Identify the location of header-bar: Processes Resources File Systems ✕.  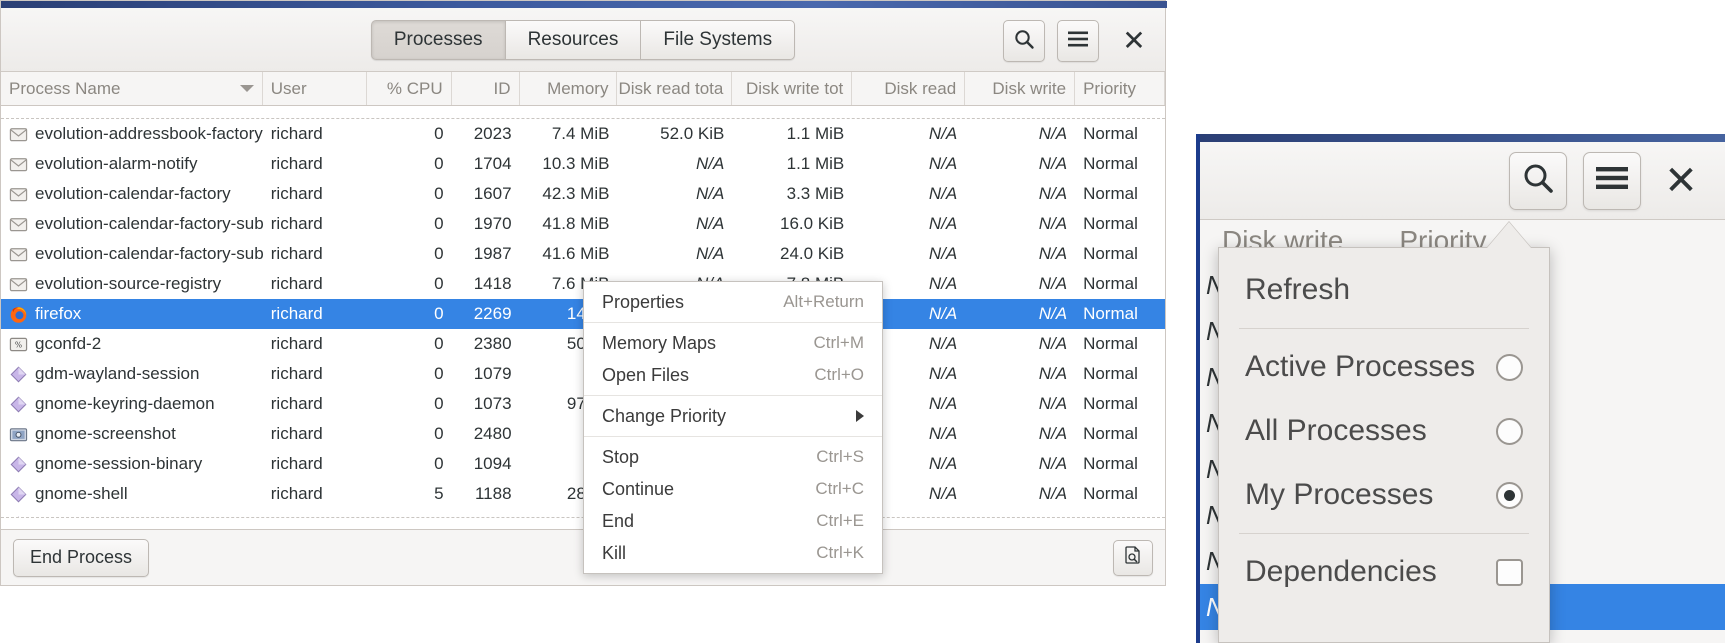
(583, 40).